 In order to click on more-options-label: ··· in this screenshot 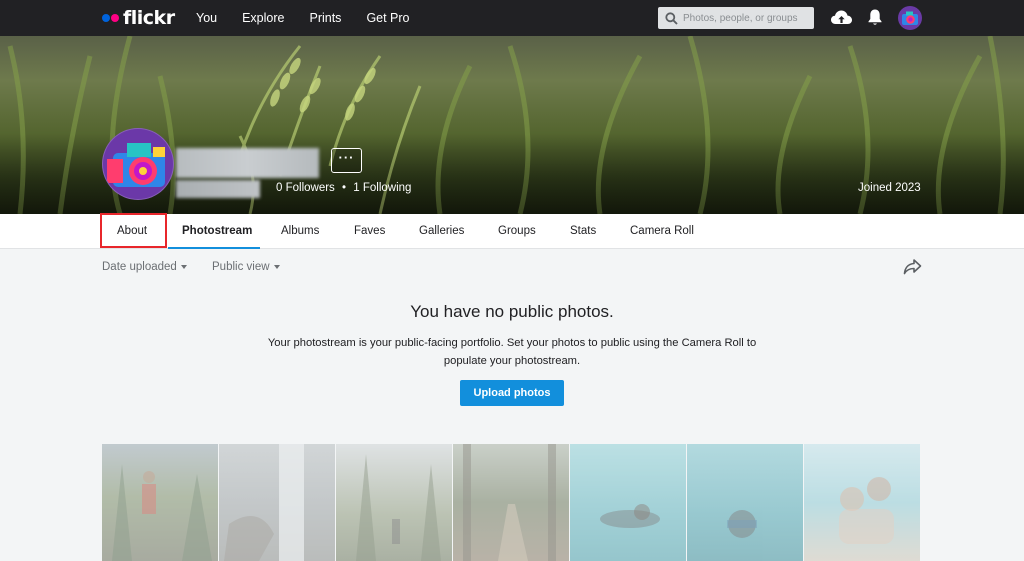, I will do `click(346, 157)`.